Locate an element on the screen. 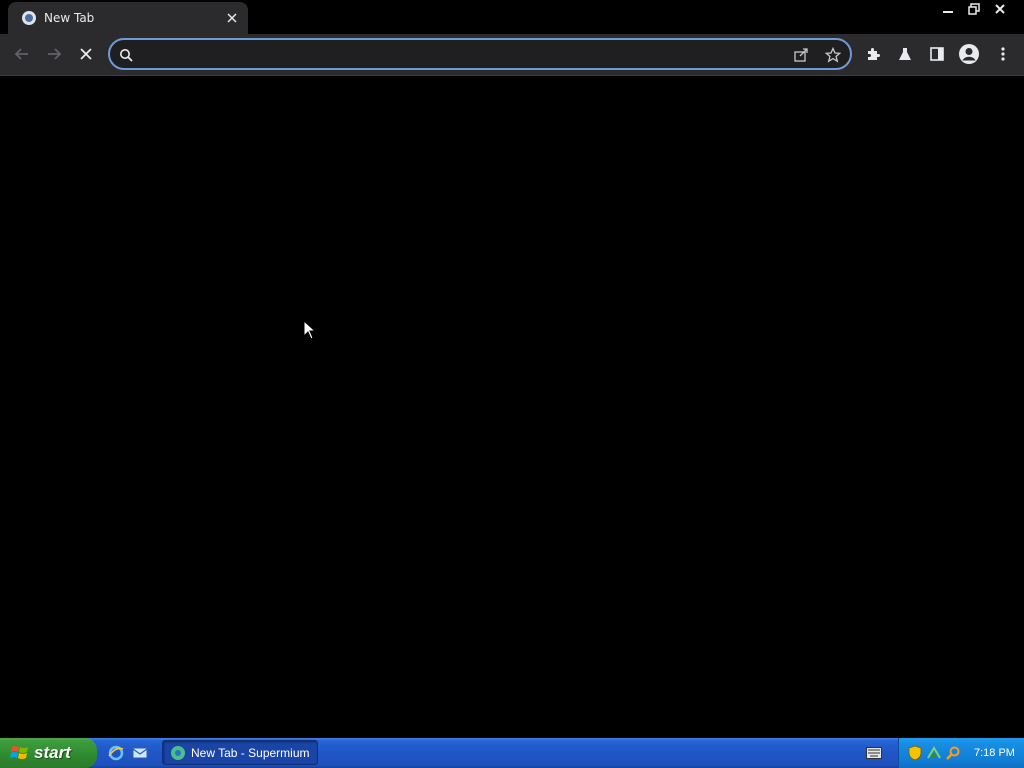  omnibox is located at coordinates (480, 54).